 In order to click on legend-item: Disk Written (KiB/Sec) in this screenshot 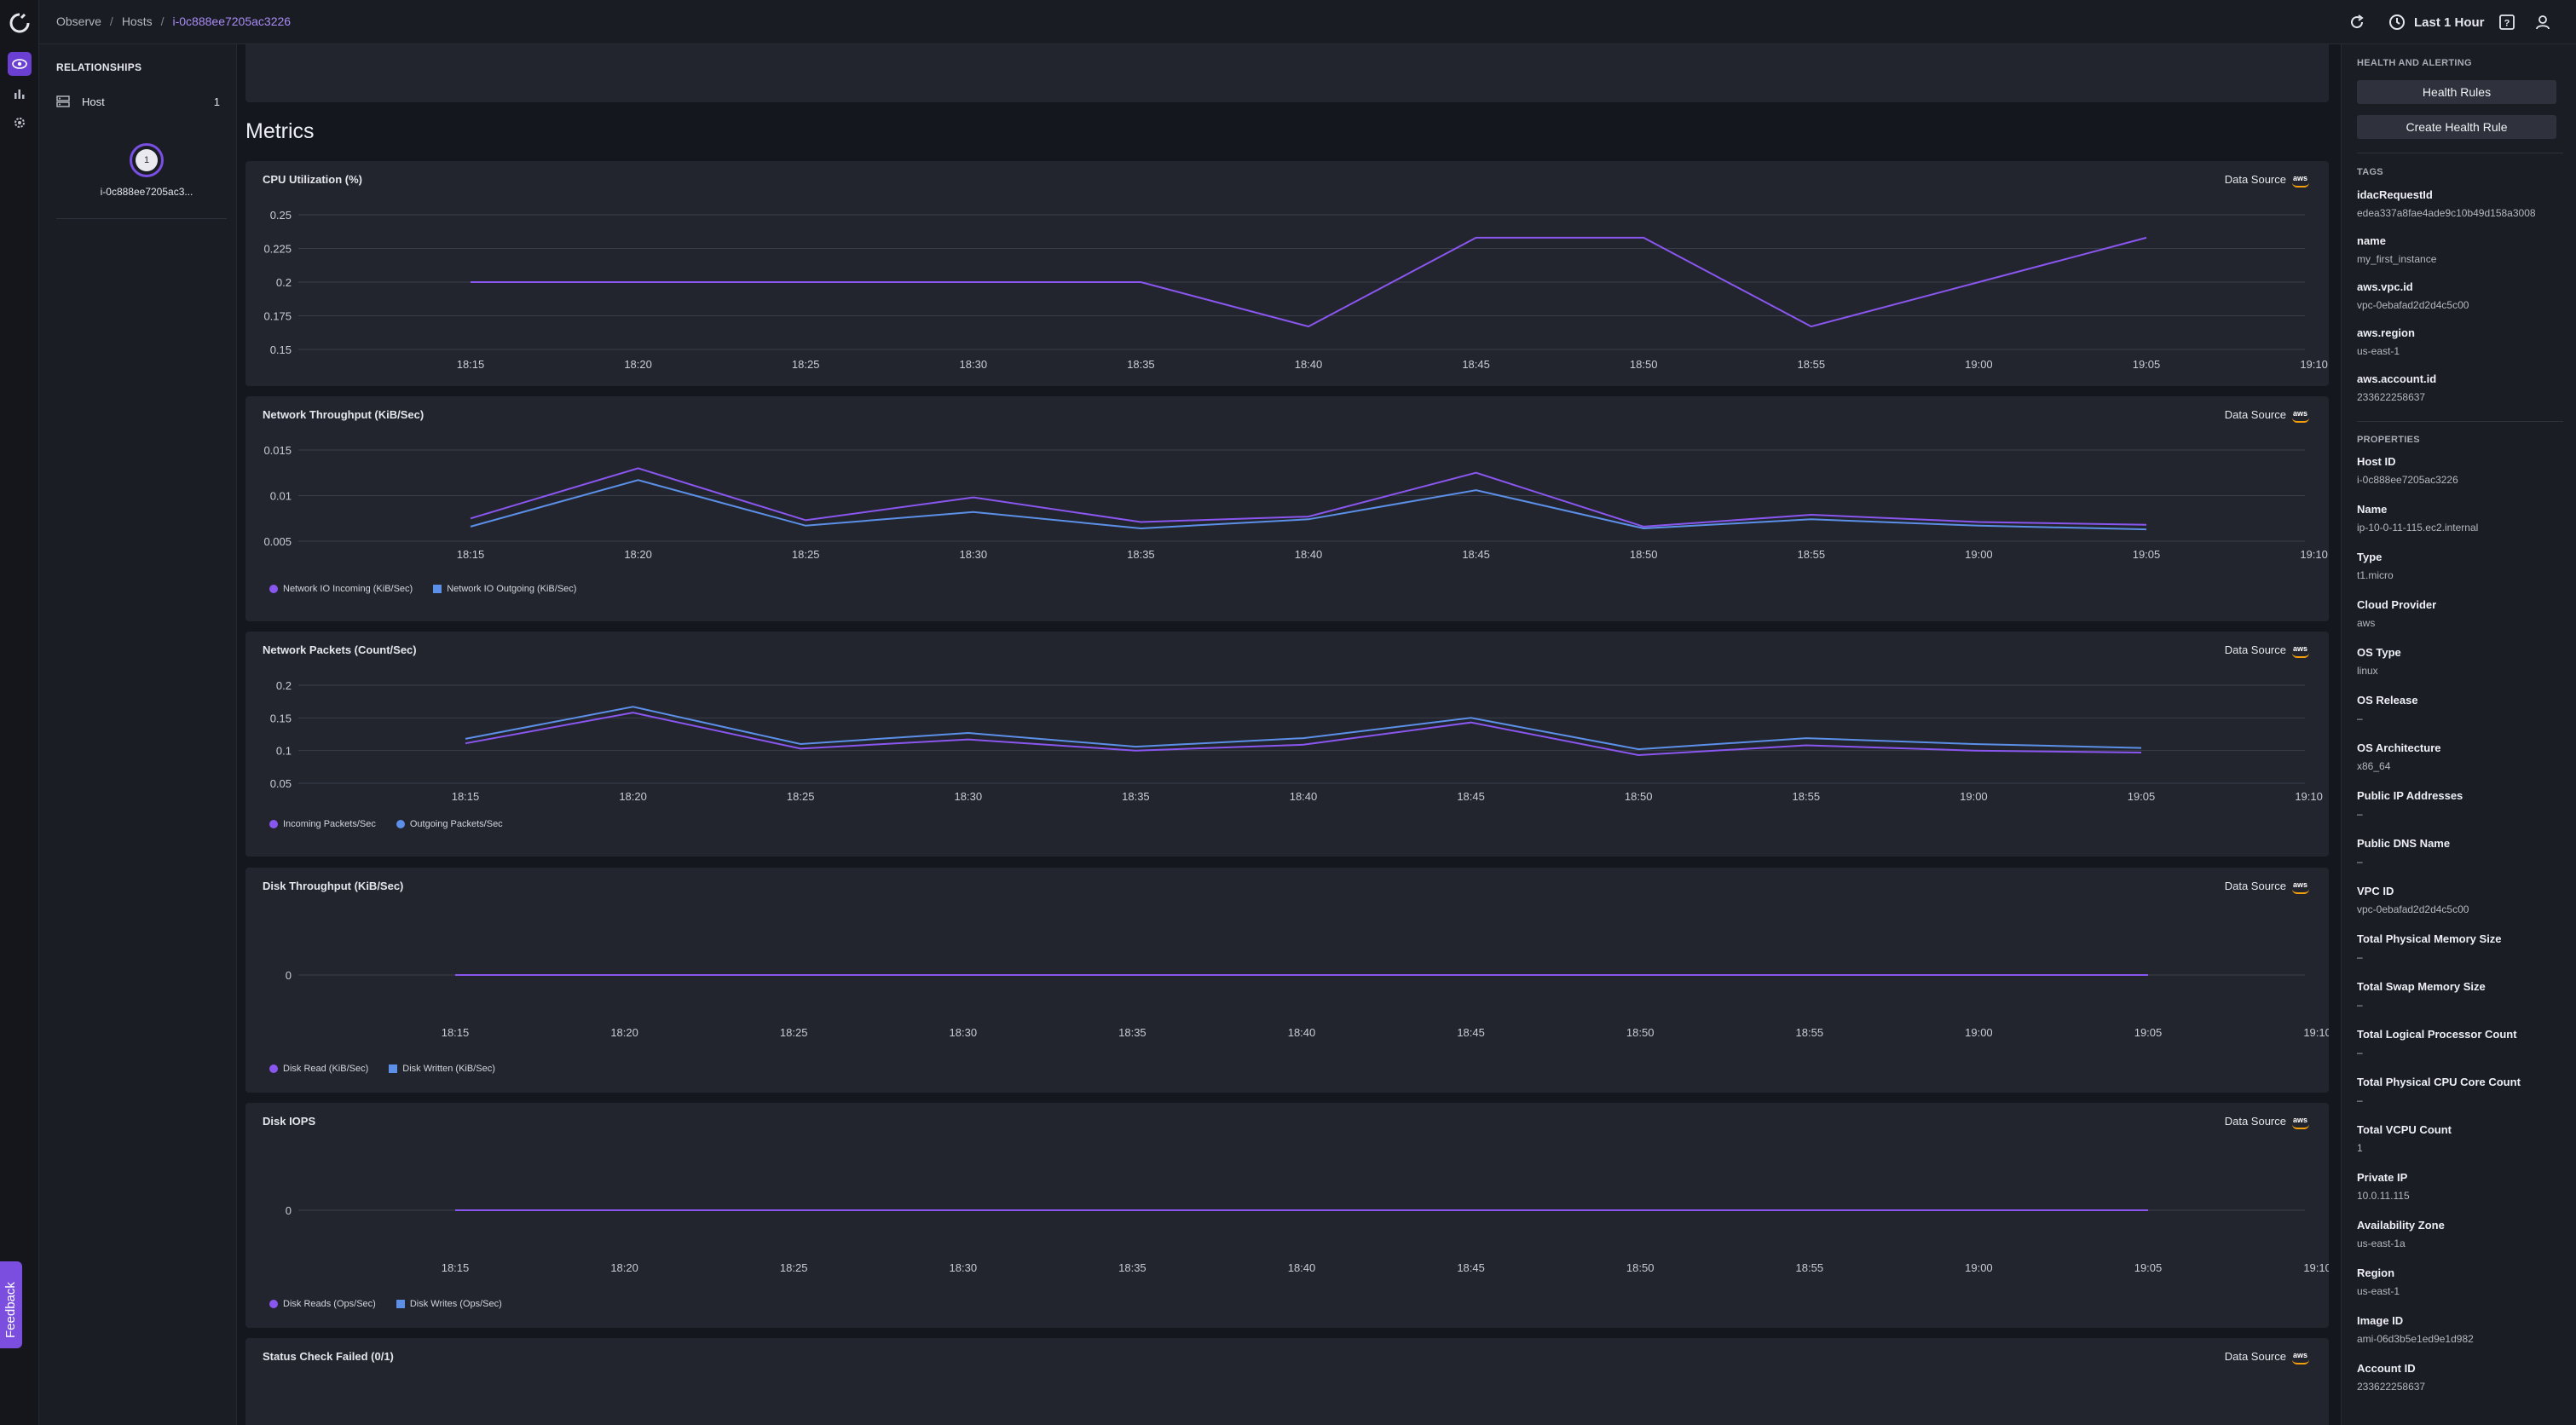, I will do `click(442, 1069)`.